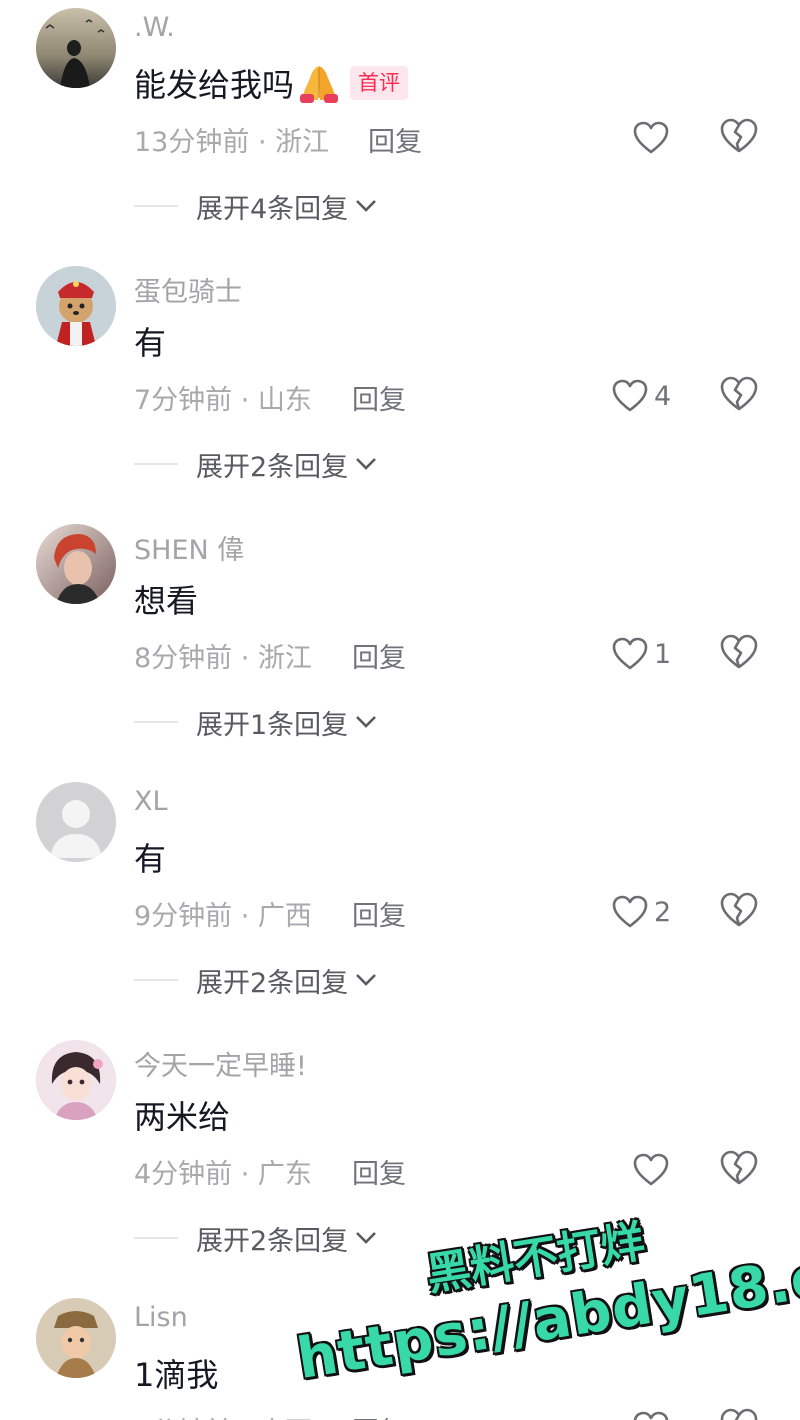 The image size is (800, 1420). I want to click on comment-meta: 13分钟前 · 浙江, so click(232, 142).